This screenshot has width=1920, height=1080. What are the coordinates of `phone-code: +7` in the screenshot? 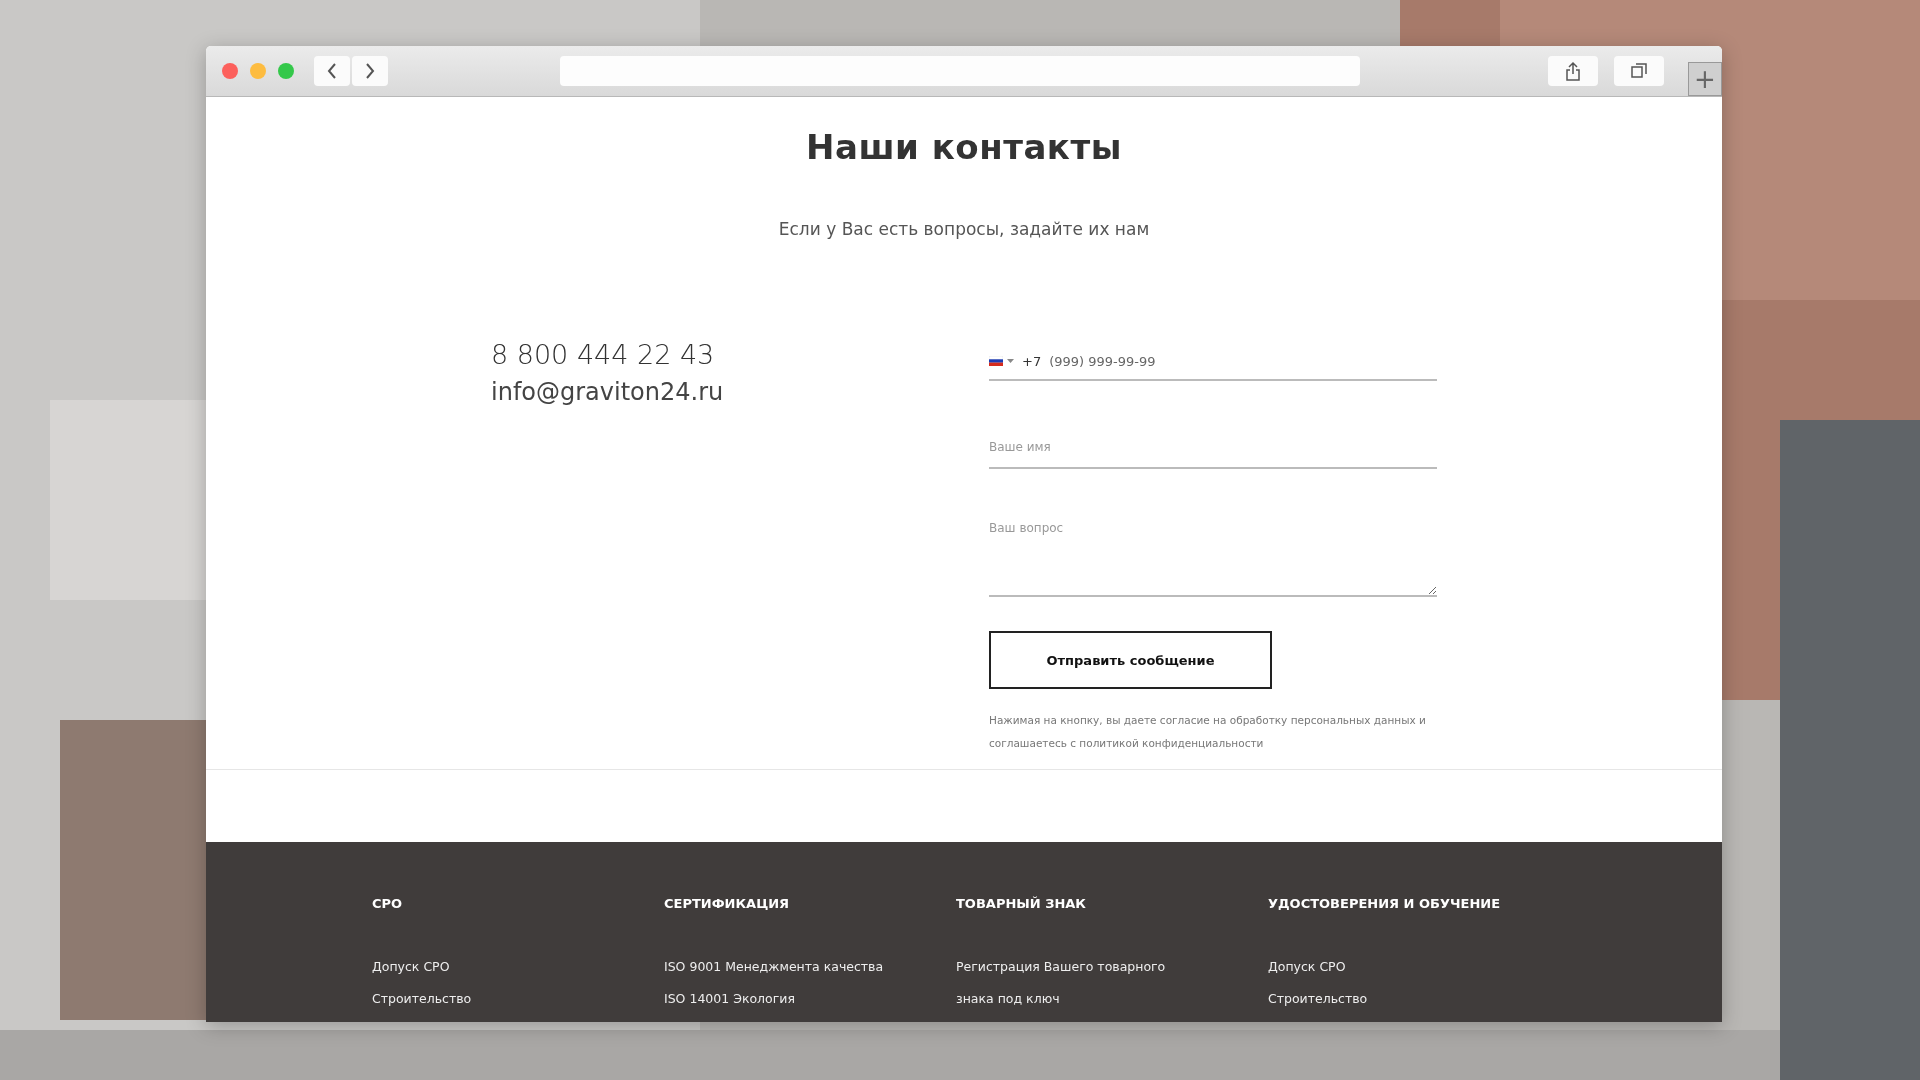 It's located at (1032, 361).